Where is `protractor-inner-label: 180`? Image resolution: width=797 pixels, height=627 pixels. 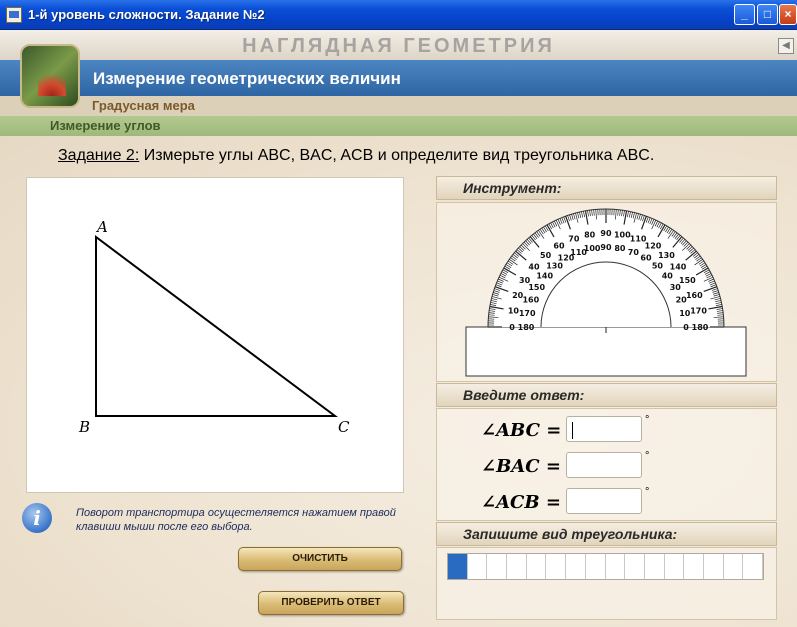
protractor-inner-label: 180 is located at coordinates (526, 327).